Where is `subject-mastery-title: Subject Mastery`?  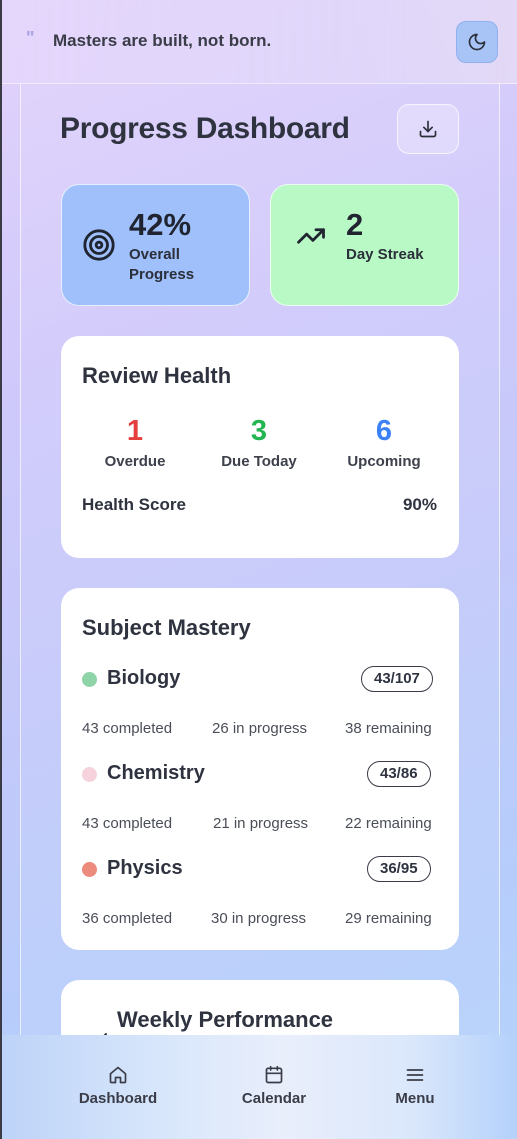 subject-mastery-title: Subject Mastery is located at coordinates (166, 627).